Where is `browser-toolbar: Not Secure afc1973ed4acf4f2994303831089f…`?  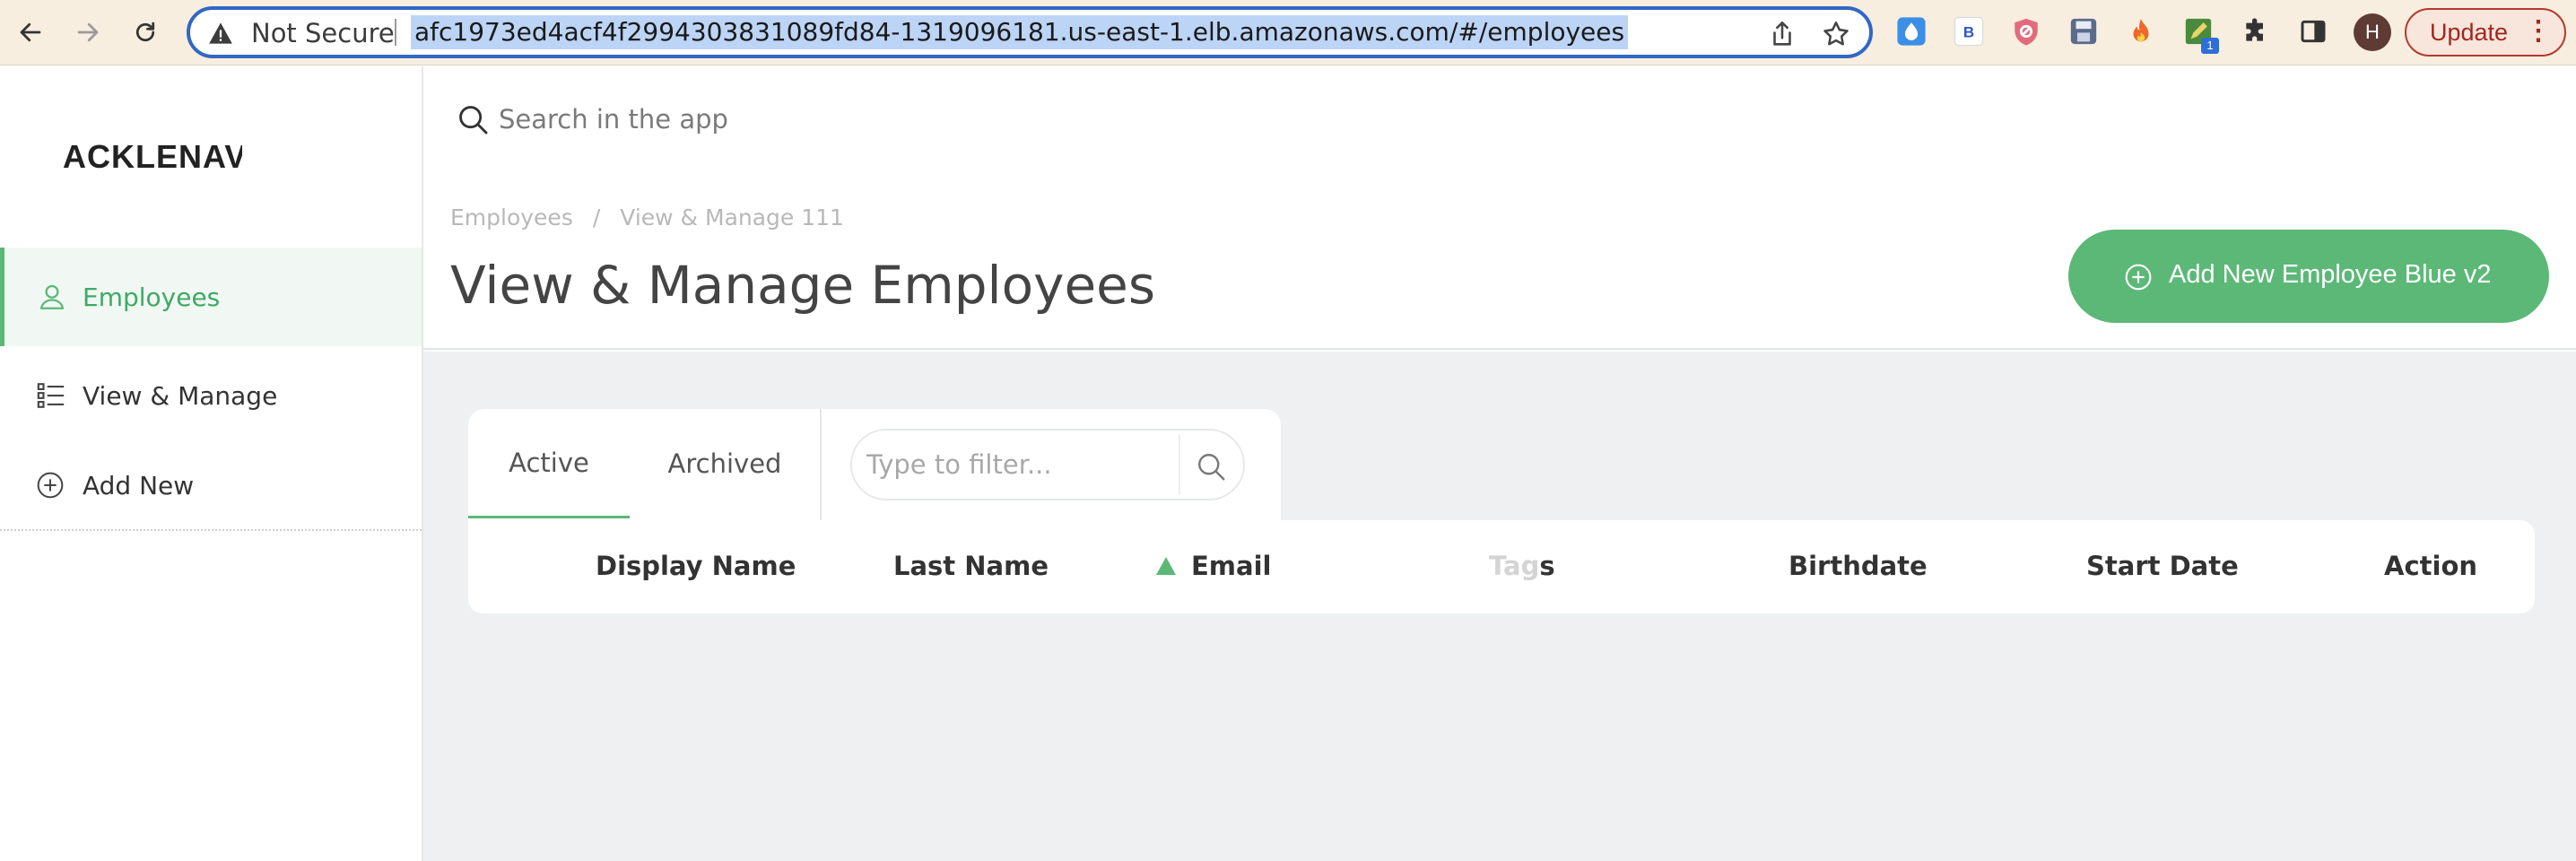 browser-toolbar: Not Secure afc1973ed4acf4f2994303831089f… is located at coordinates (1288, 32).